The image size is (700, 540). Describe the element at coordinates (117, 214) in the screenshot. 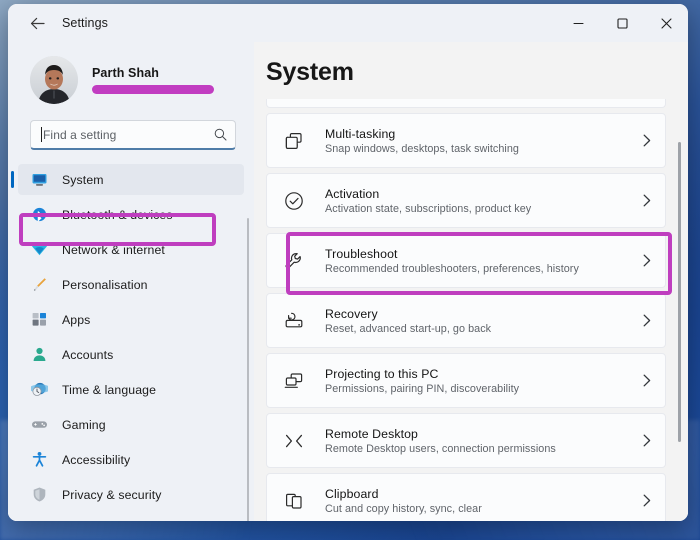

I see `sidebar-item-label: Bluetooth & devices` at that location.